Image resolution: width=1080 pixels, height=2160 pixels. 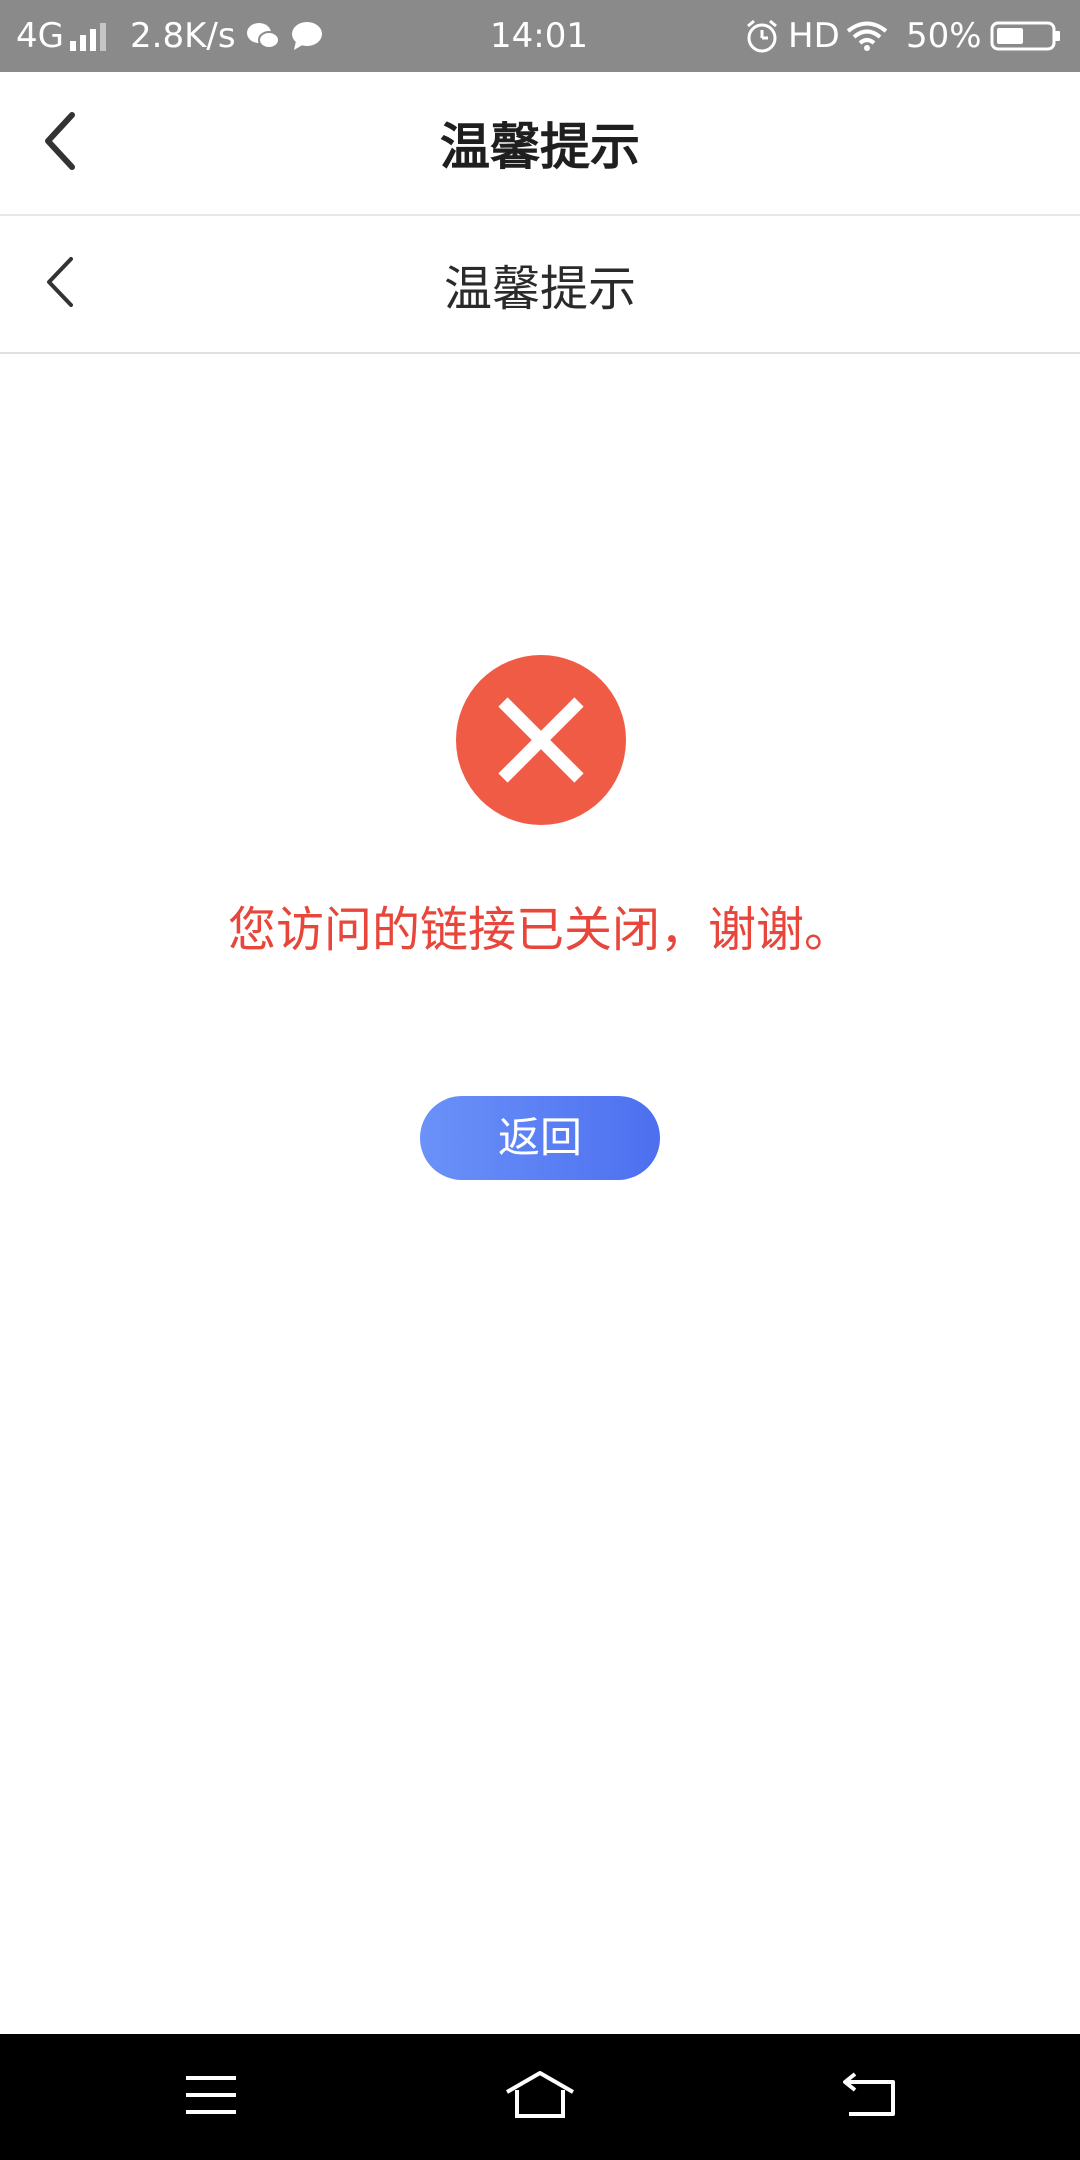 I want to click on home-button, so click(x=540, y=2097).